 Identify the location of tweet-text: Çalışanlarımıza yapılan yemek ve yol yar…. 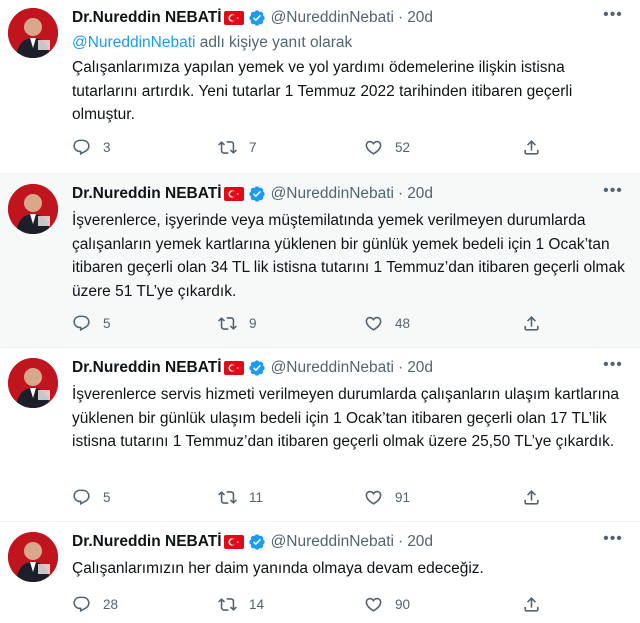
(322, 91).